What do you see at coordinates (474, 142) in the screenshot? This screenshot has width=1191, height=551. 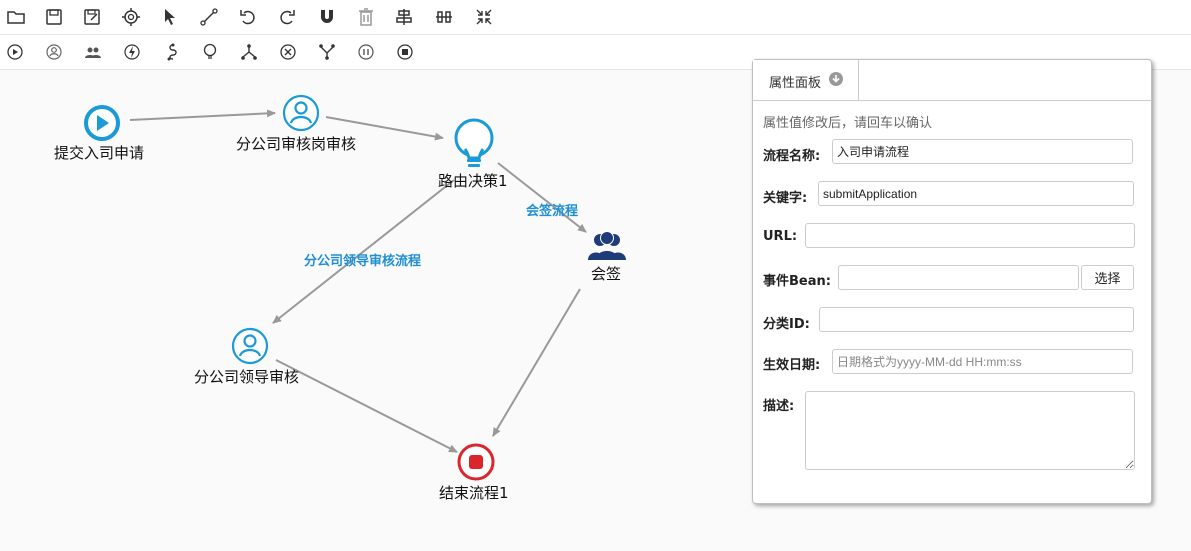 I see `lightbulb-icon` at bounding box center [474, 142].